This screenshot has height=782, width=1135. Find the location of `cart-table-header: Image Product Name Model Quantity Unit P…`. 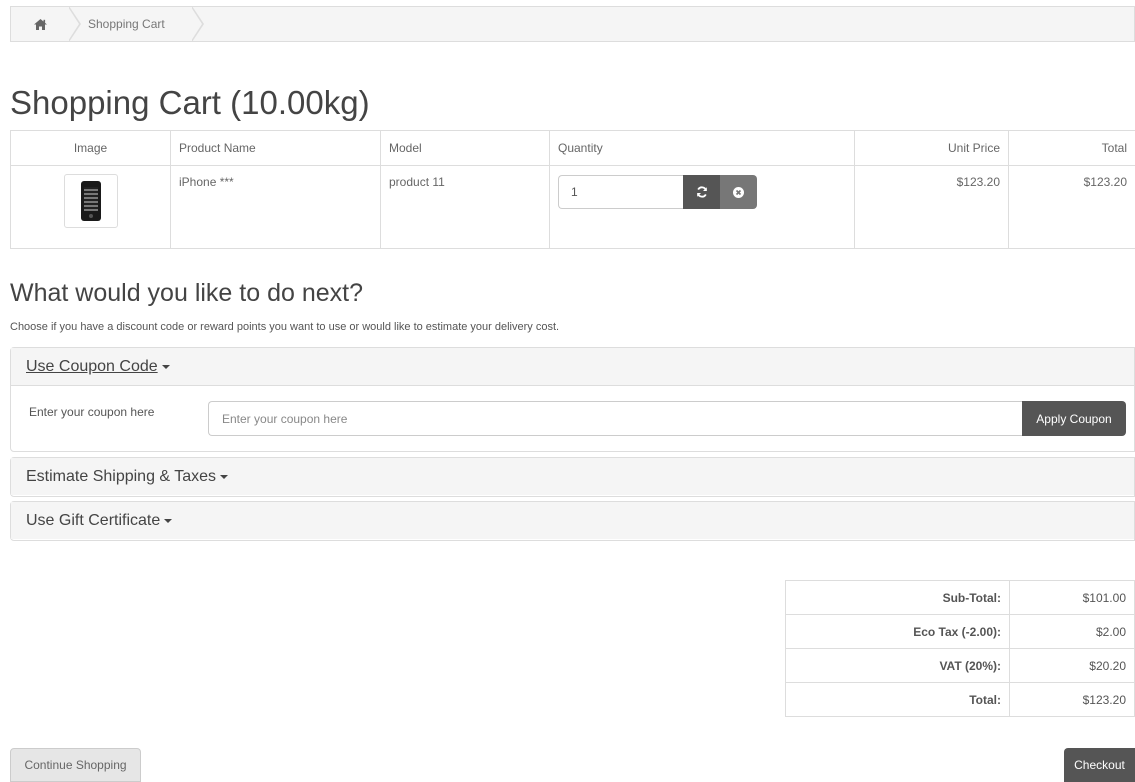

cart-table-header: Image Product Name Model Quantity Unit P… is located at coordinates (573, 148).